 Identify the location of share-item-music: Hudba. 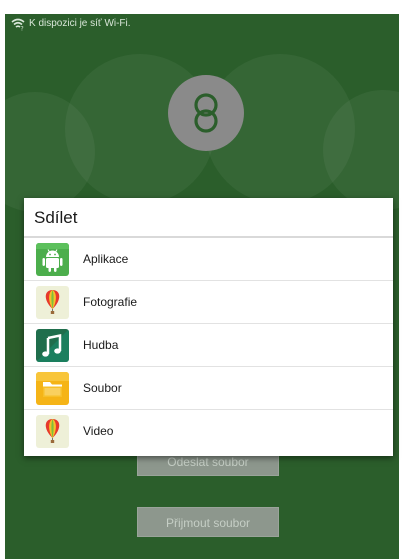
(208, 345).